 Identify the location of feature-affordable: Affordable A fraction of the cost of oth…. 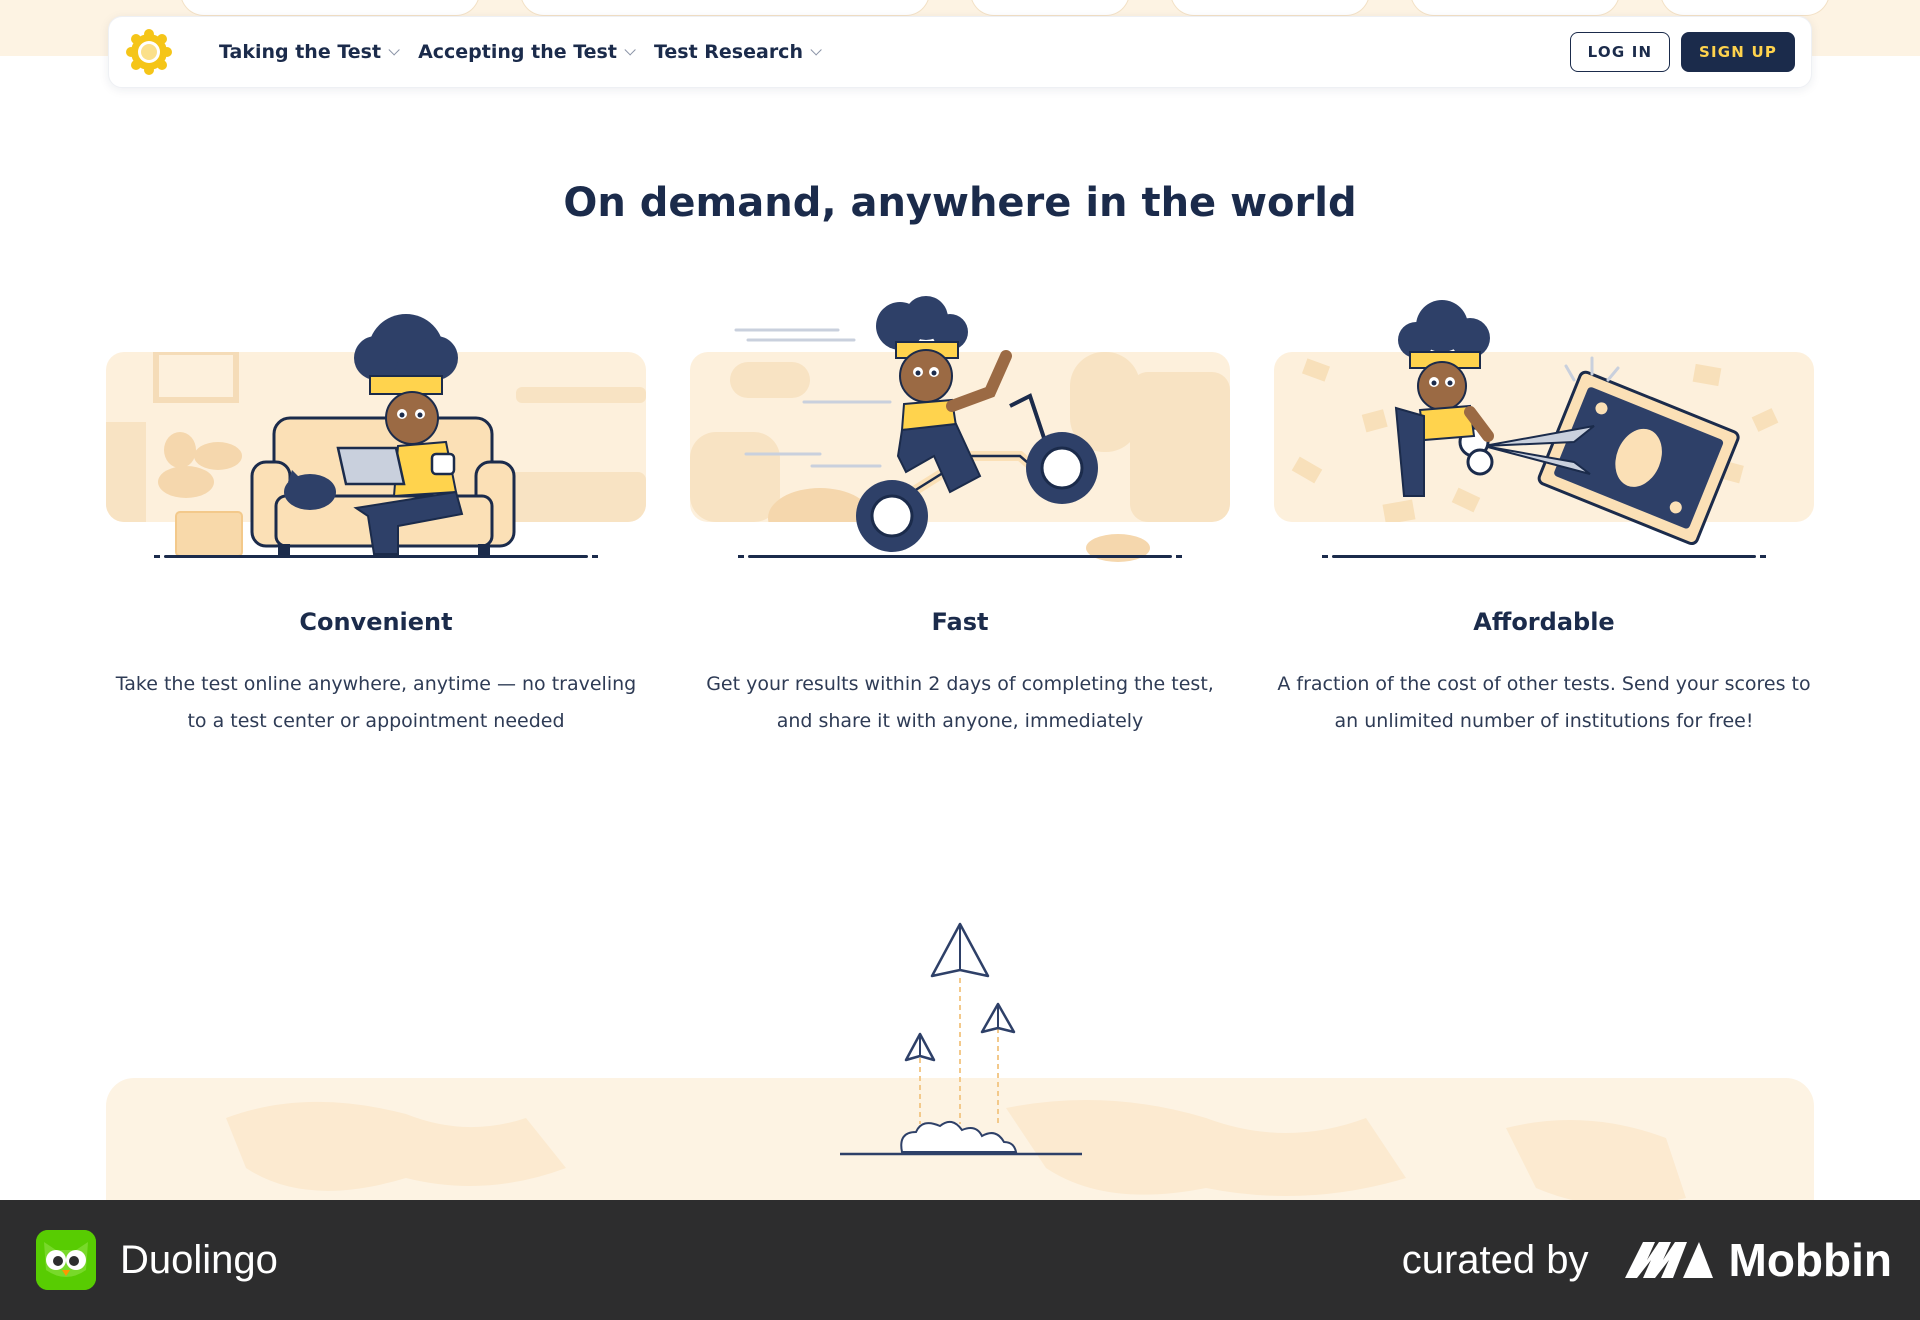
(1544, 514).